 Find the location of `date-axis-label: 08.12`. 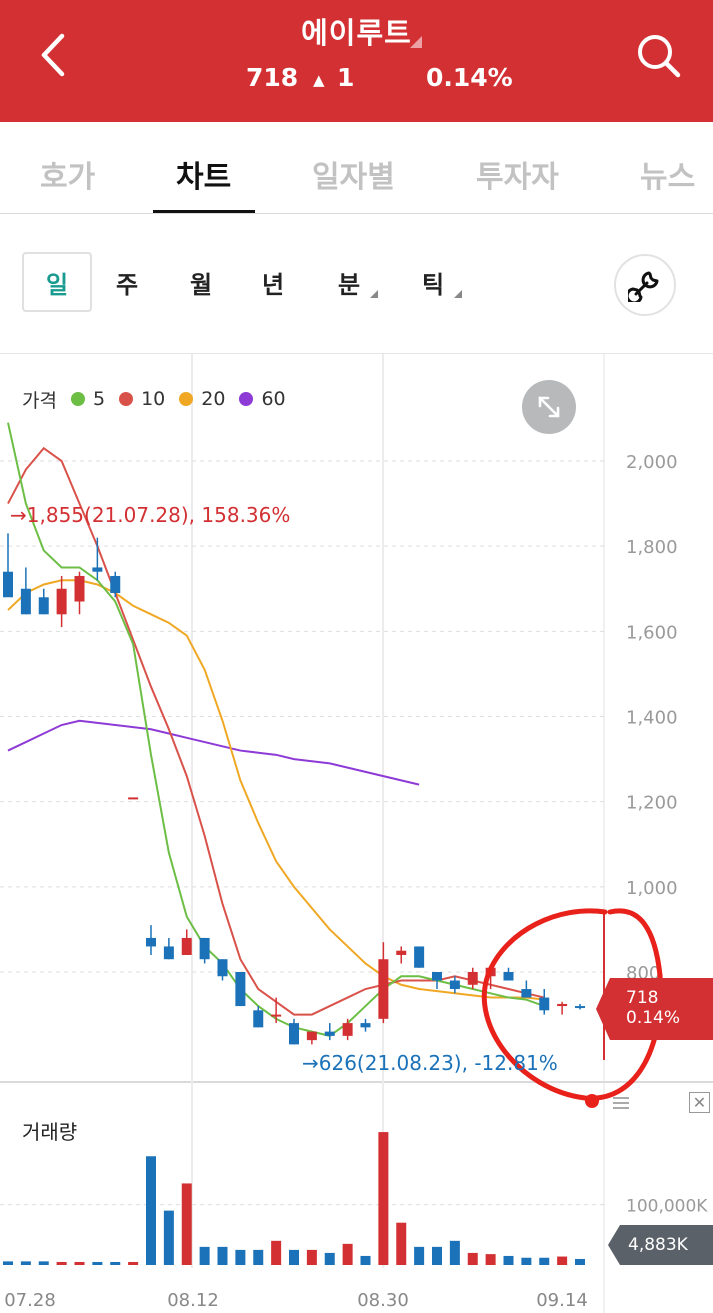

date-axis-label: 08.12 is located at coordinates (193, 1300).